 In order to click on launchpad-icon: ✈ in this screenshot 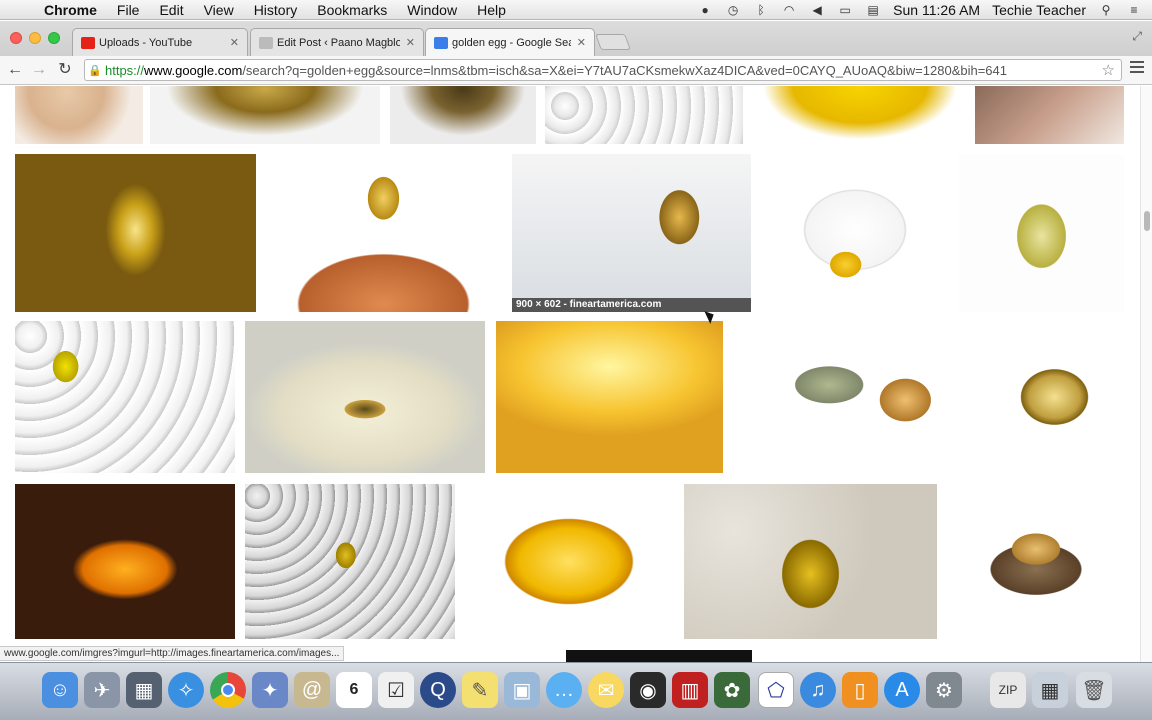, I will do `click(102, 690)`.